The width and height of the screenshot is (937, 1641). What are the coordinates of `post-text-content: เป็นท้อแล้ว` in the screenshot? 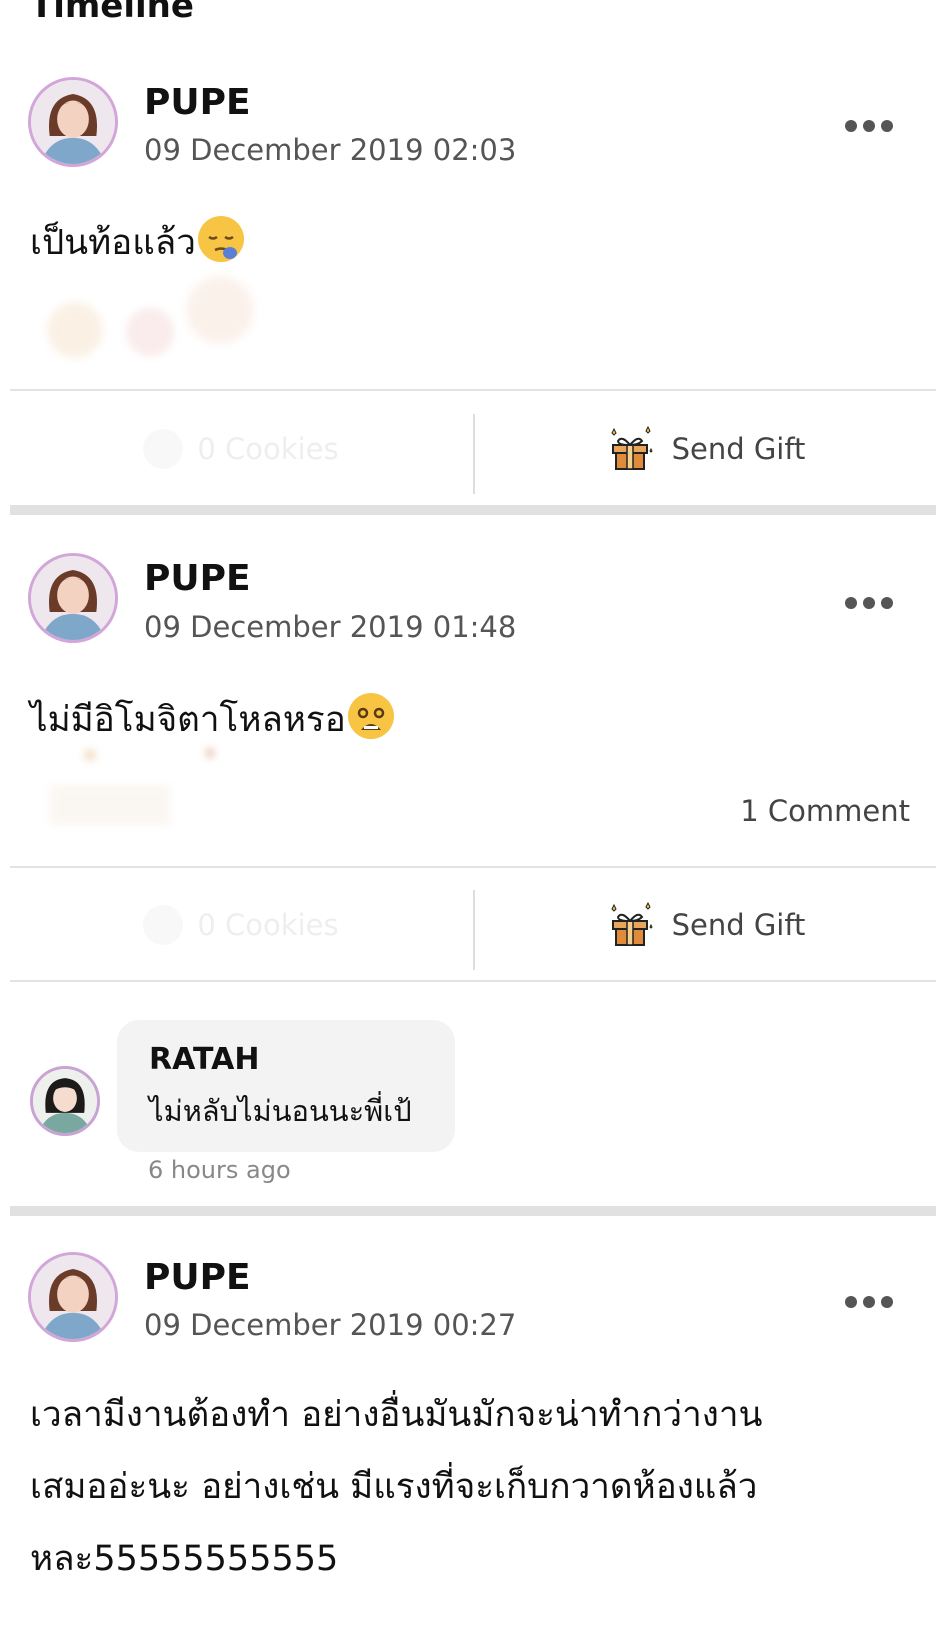 It's located at (113, 243).